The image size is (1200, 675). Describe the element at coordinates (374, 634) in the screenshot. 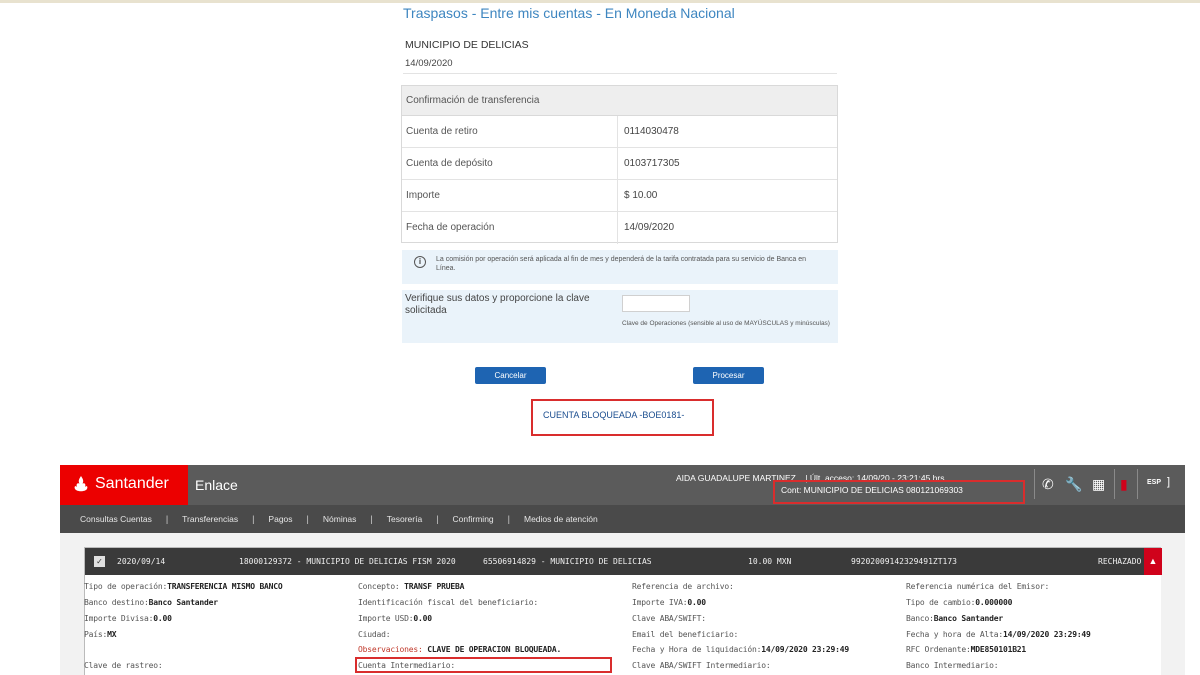

I see `detail-field: Ciudad:` at that location.